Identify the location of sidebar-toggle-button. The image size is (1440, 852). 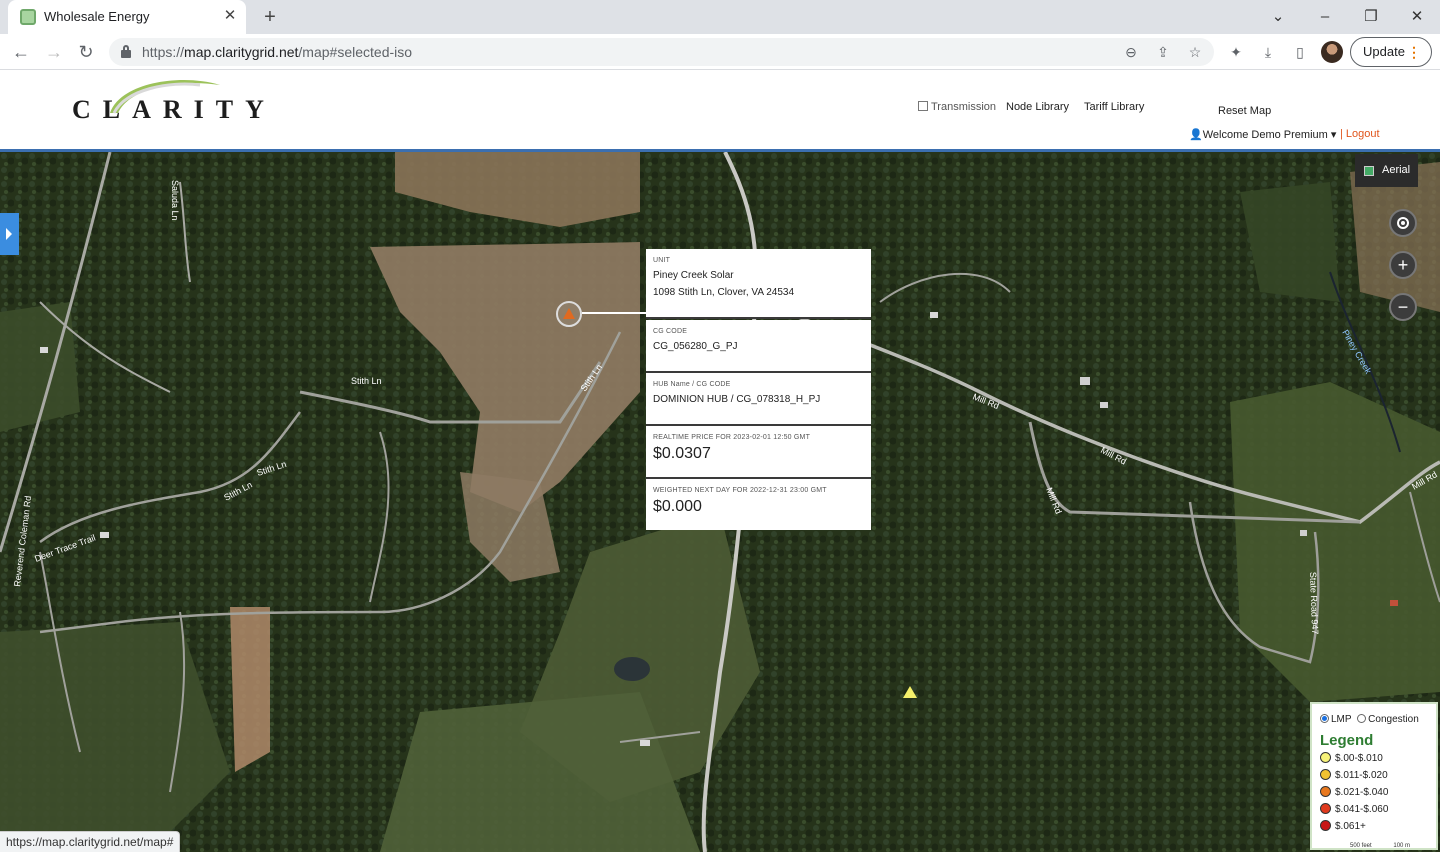
(9, 234).